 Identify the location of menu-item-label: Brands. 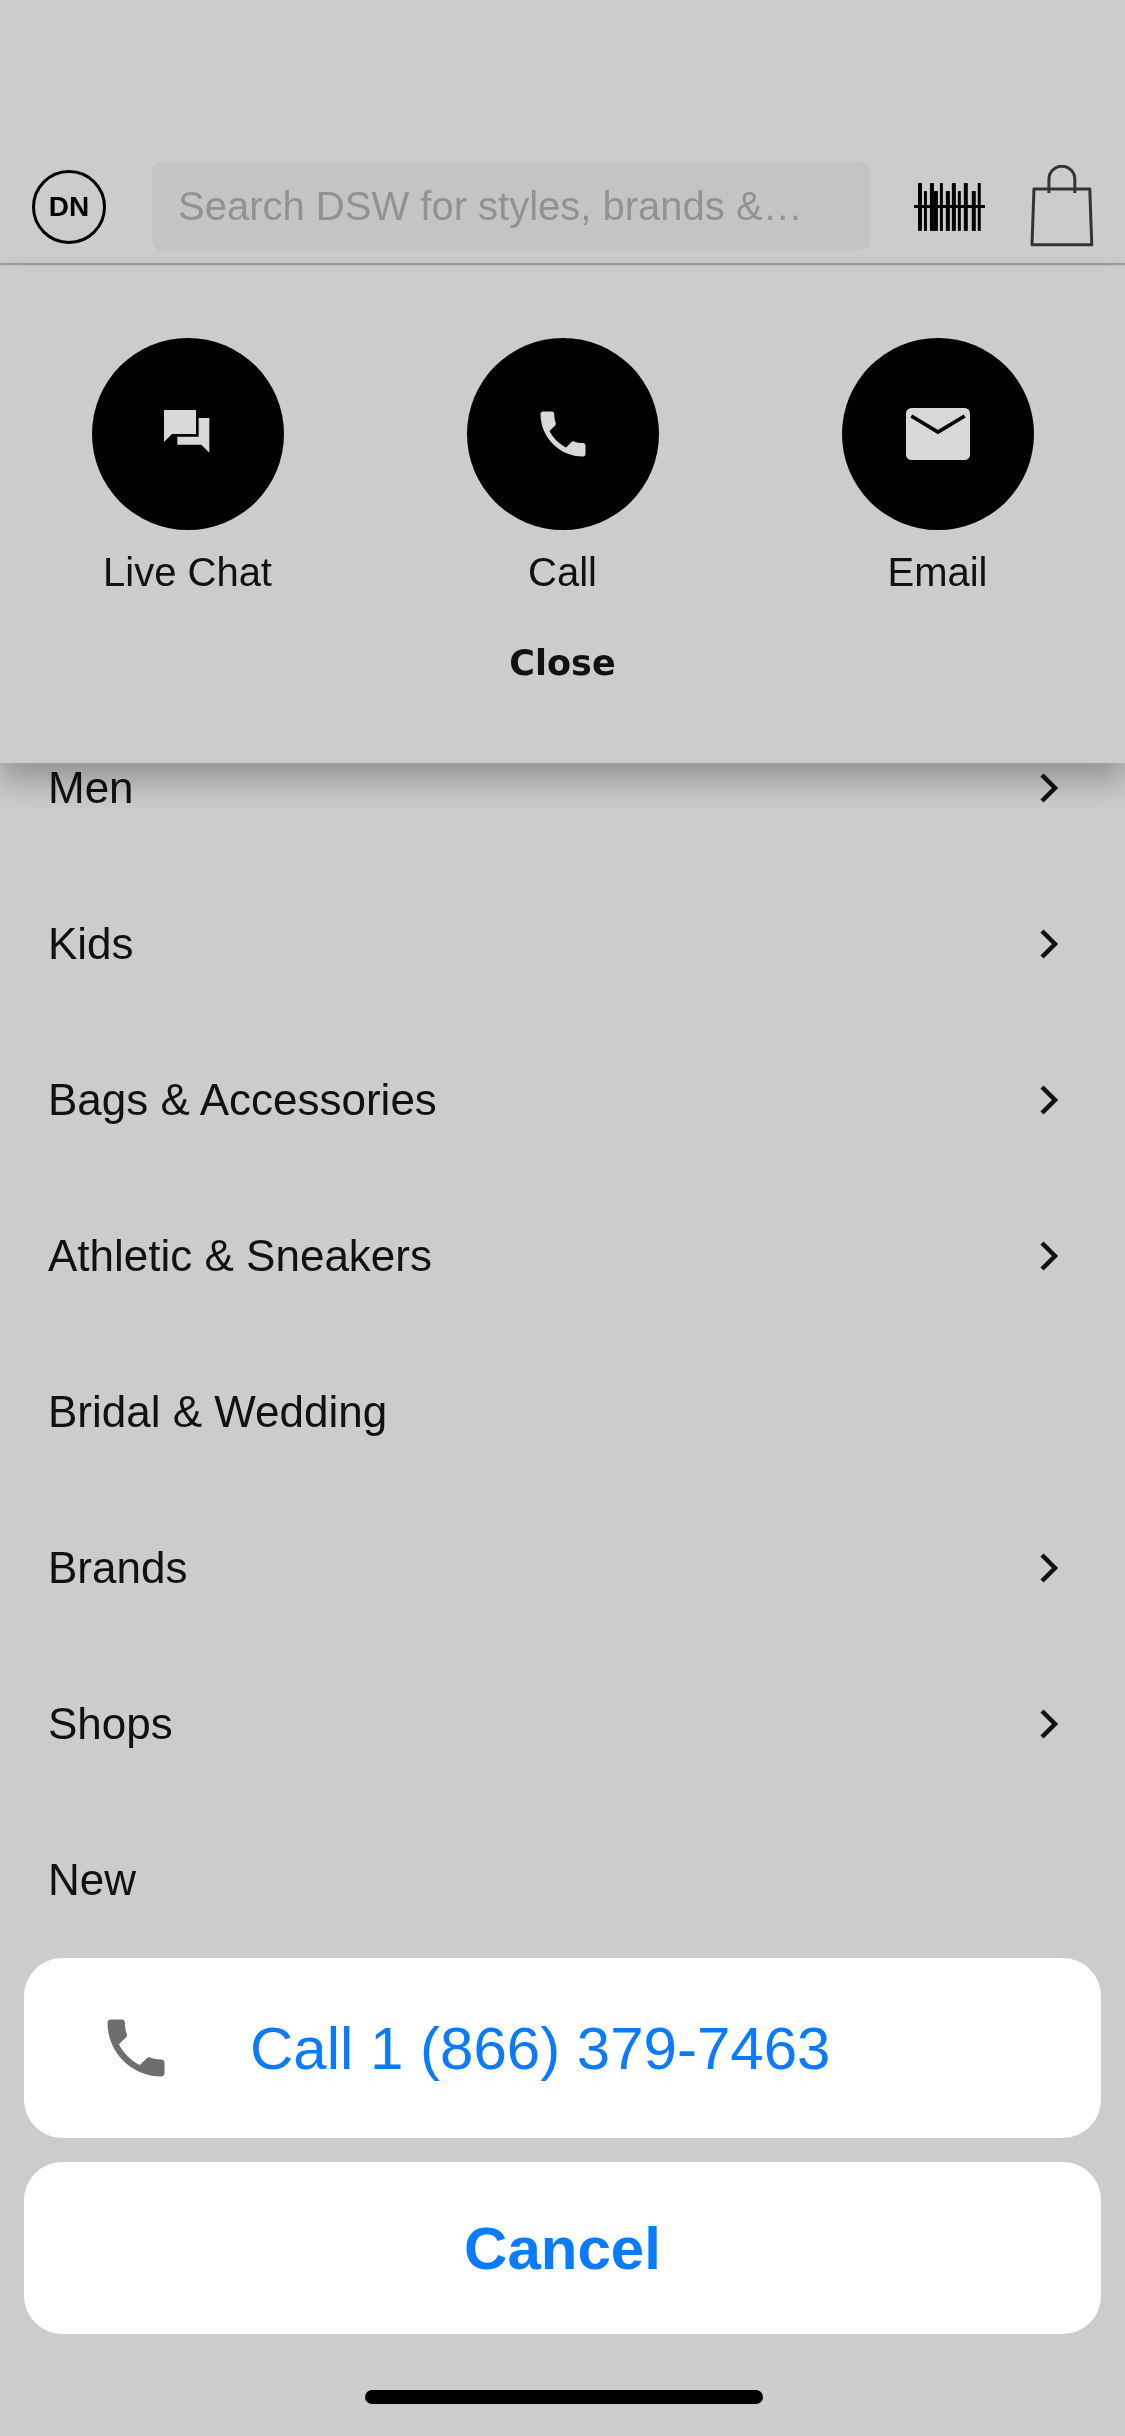
(118, 1568).